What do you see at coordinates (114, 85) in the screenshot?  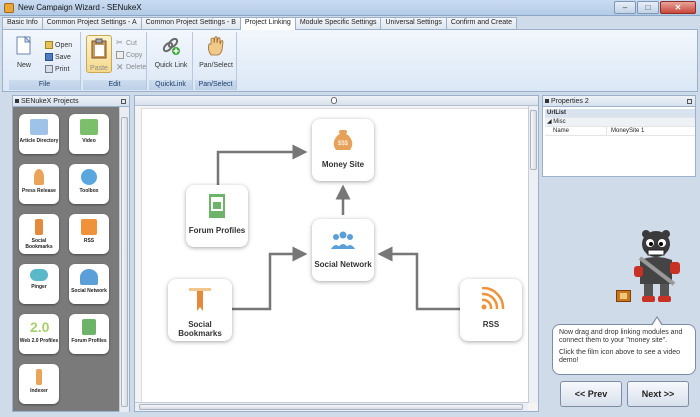 I see `edit-group-label: Edit` at bounding box center [114, 85].